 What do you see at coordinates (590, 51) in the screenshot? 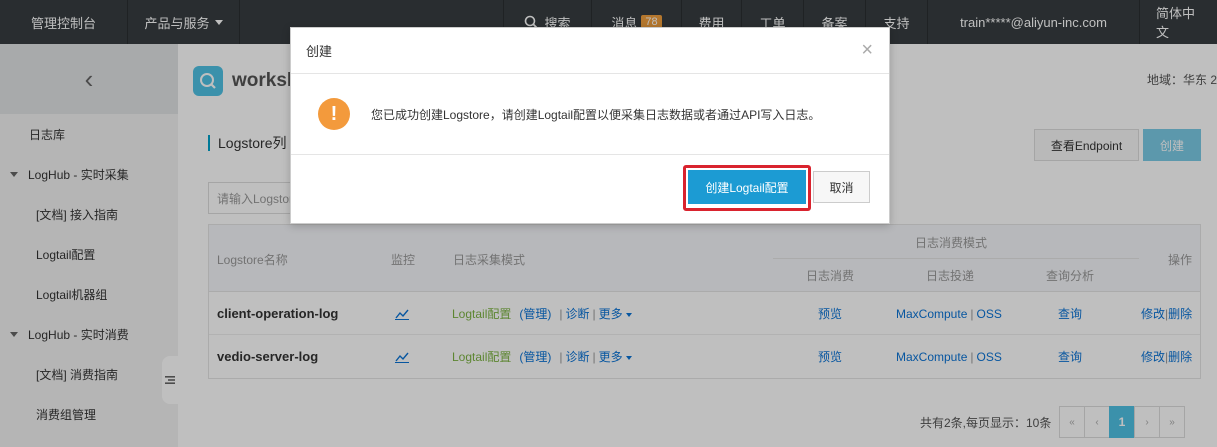
I see `dialog-header: 创建 ×` at bounding box center [590, 51].